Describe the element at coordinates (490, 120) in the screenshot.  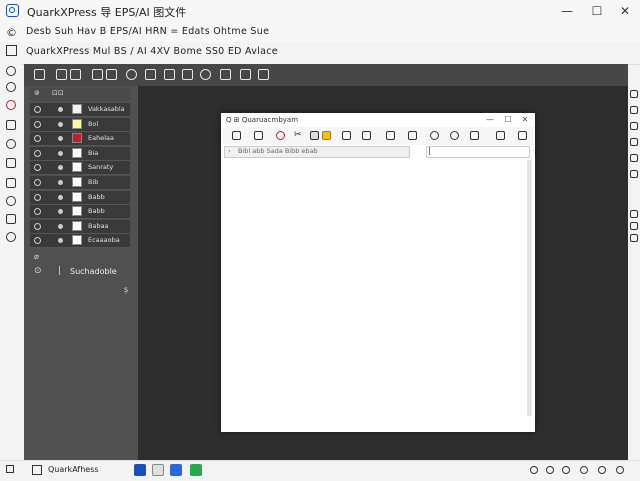
I see `dialog-minimize-button: —` at that location.